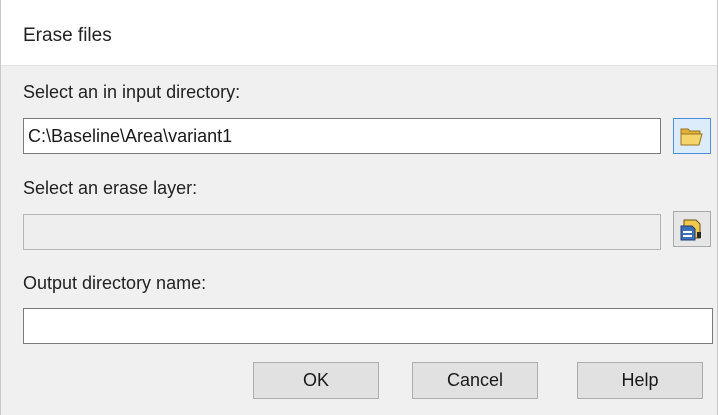 The height and width of the screenshot is (415, 718). I want to click on layers-icon, so click(690, 230).